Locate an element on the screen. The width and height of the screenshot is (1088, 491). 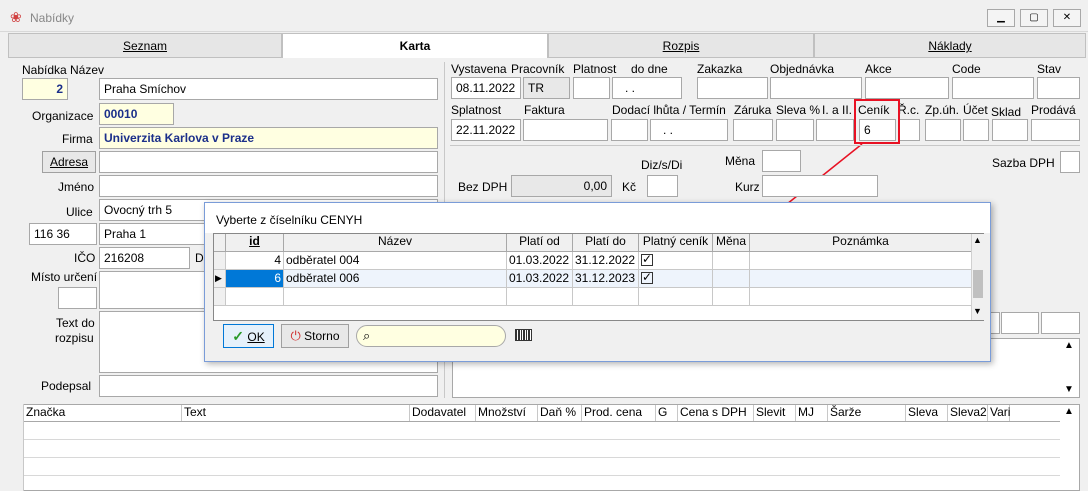
storno-button: ⏻ Storno is located at coordinates (315, 336).